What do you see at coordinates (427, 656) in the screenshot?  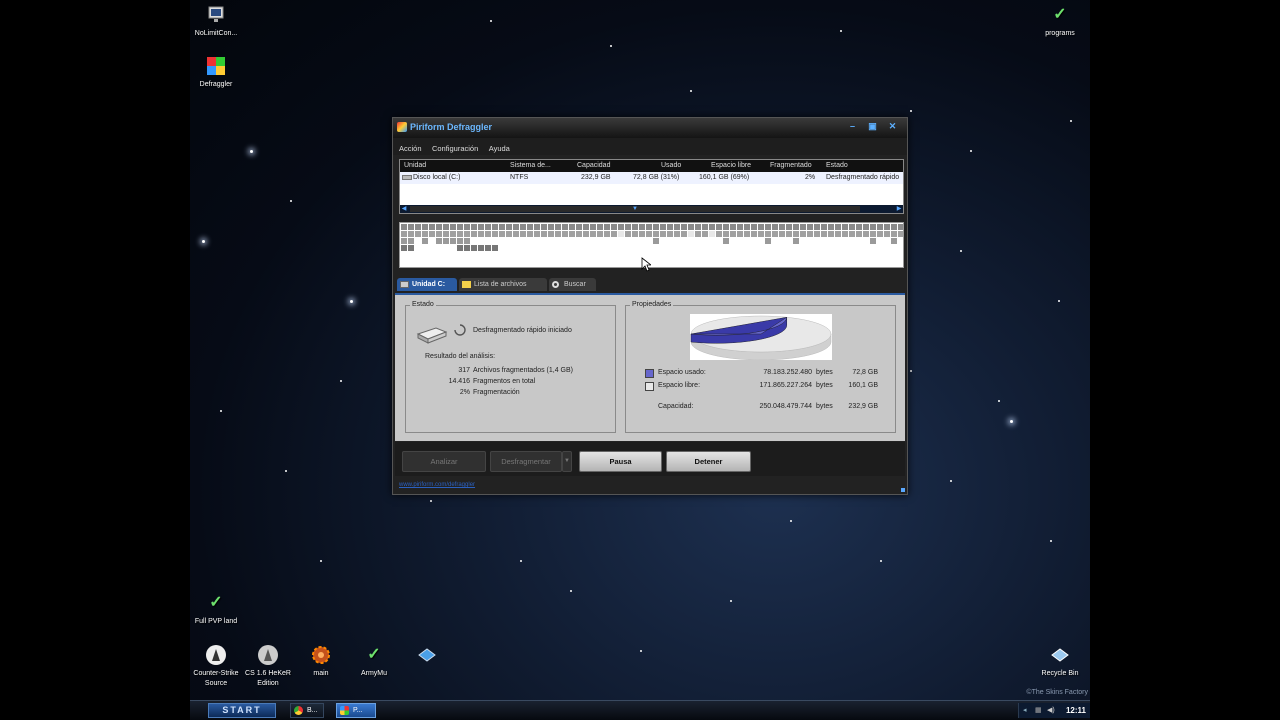 I see `desktop-icon-unnamed` at bounding box center [427, 656].